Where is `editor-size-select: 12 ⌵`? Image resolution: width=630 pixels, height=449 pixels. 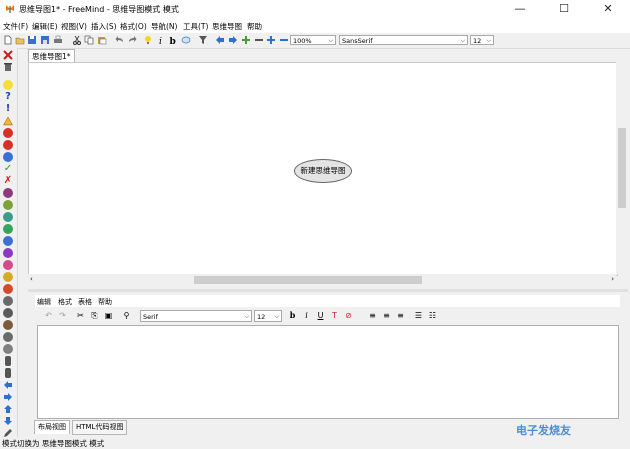
editor-size-select: 12 ⌵ is located at coordinates (268, 316).